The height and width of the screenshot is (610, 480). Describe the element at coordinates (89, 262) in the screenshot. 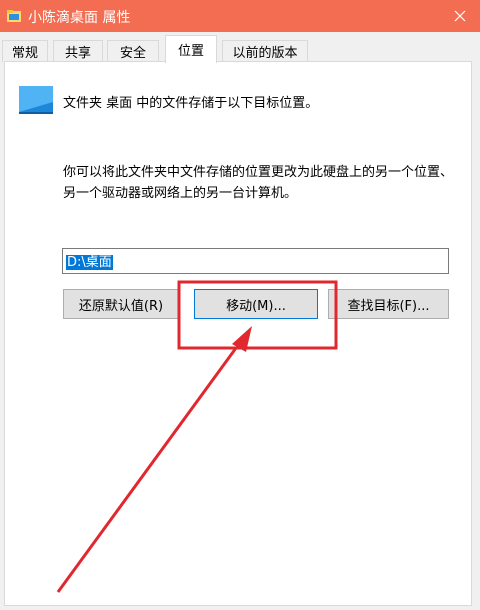

I see `path-value: D:\桌面` at that location.